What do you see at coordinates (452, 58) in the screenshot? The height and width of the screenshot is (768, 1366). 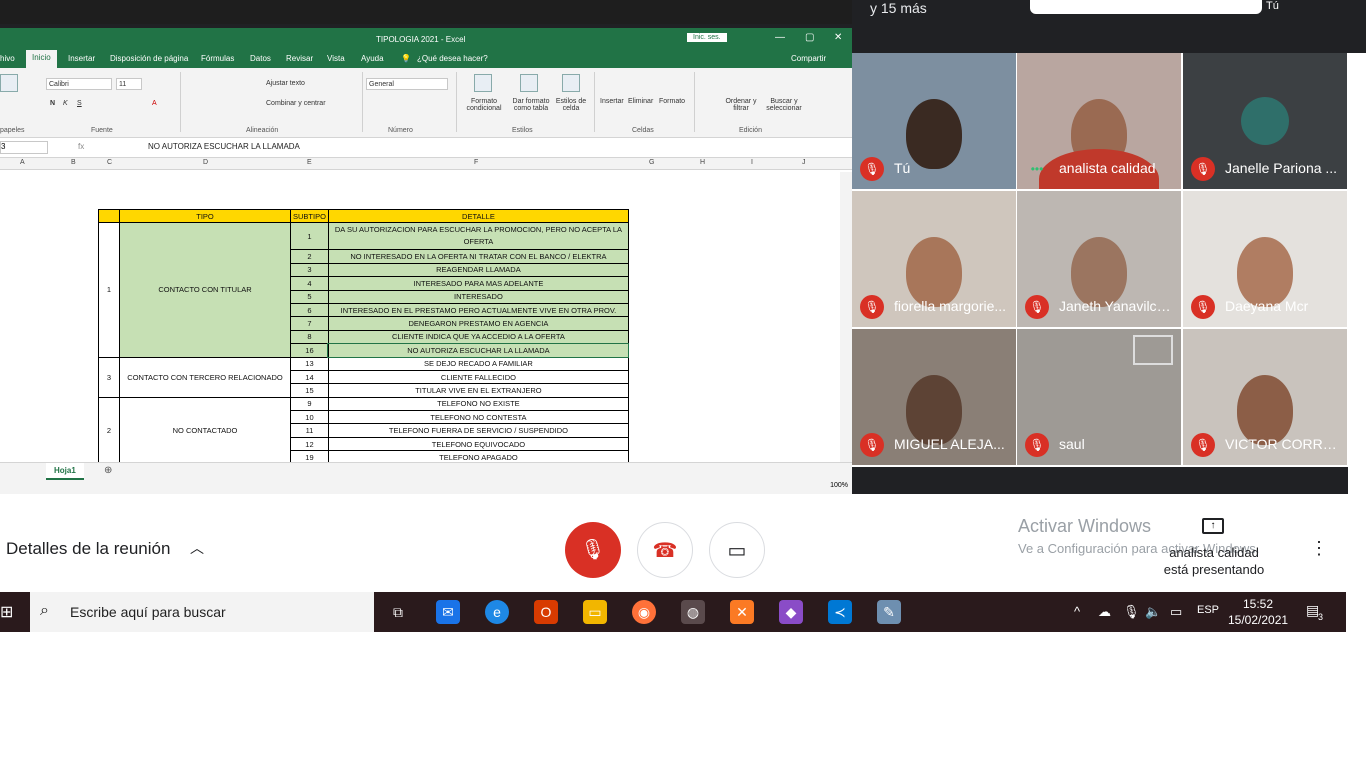 I see `tell-me-search: ¿Qué desea hacer?` at bounding box center [452, 58].